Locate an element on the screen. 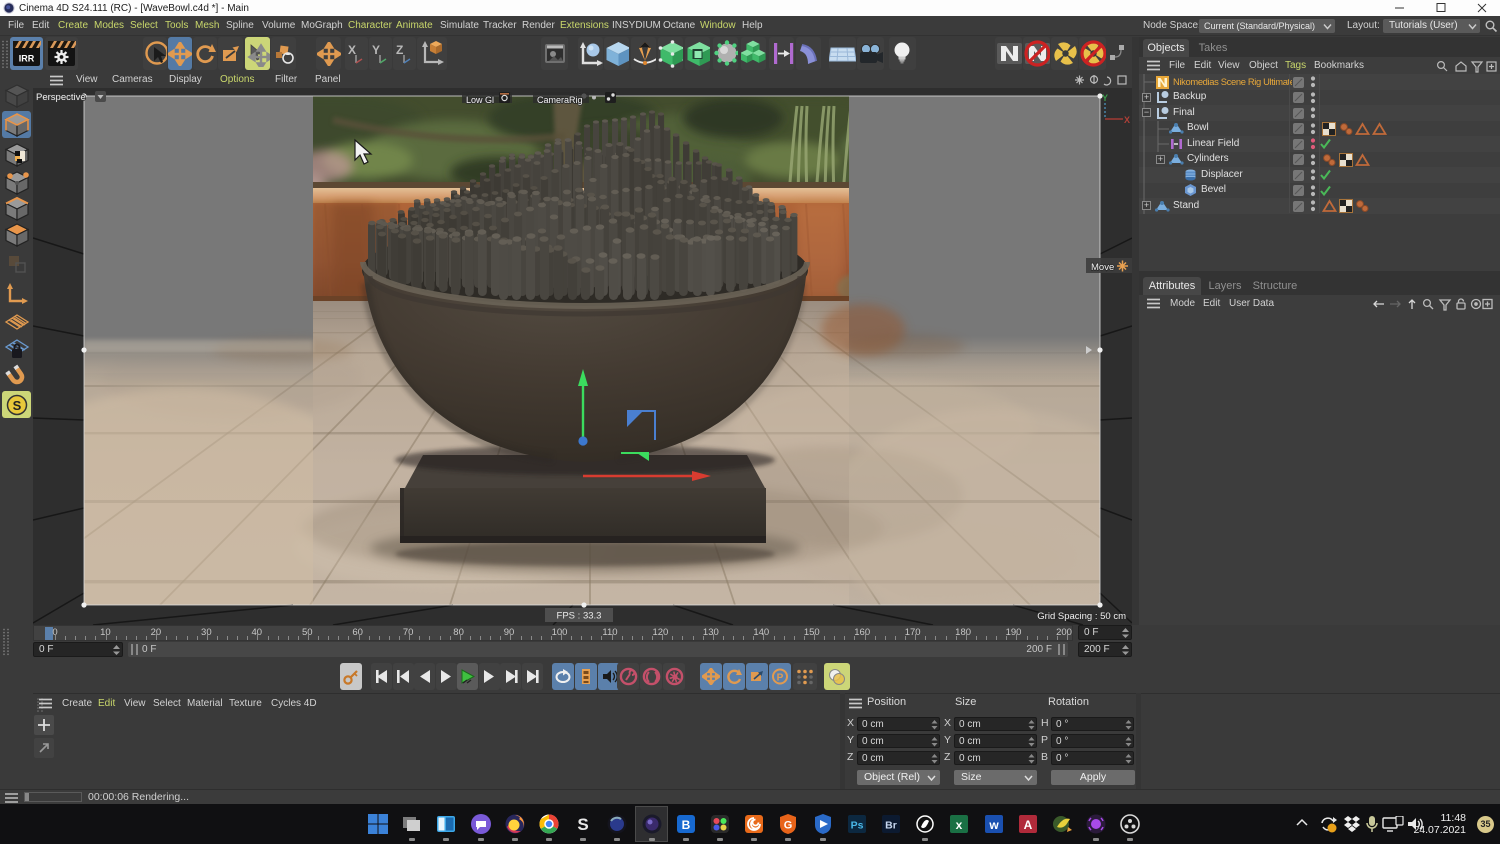 This screenshot has height=844, width=1500. svg-text: FPS : 33.3 is located at coordinates (579, 616).